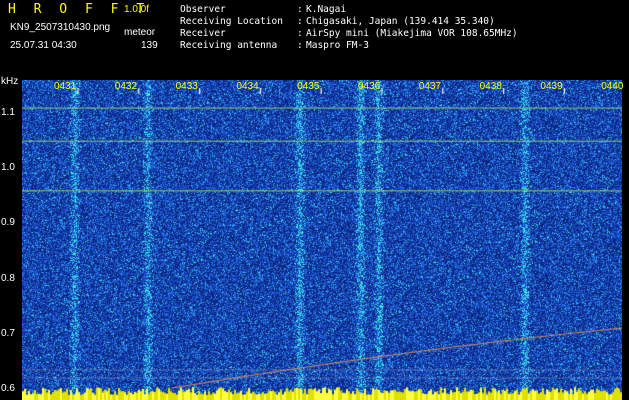  I want to click on datetime: 25.07.31 04:30, so click(43, 45).